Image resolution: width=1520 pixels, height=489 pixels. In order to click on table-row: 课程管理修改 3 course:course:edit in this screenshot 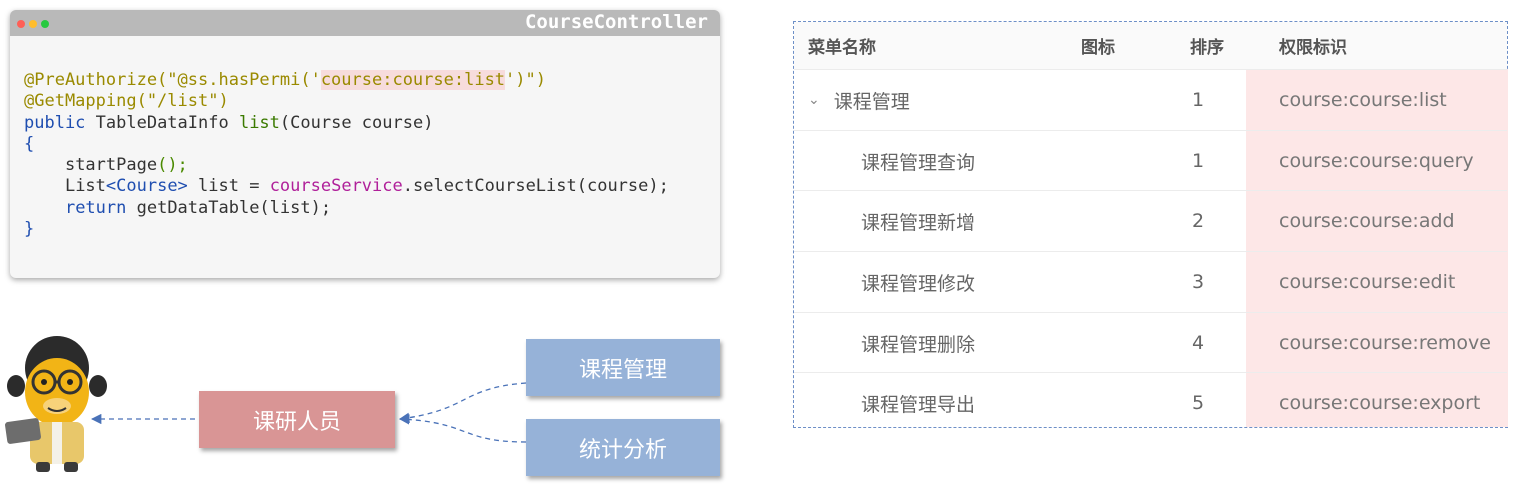, I will do `click(1150, 281)`.